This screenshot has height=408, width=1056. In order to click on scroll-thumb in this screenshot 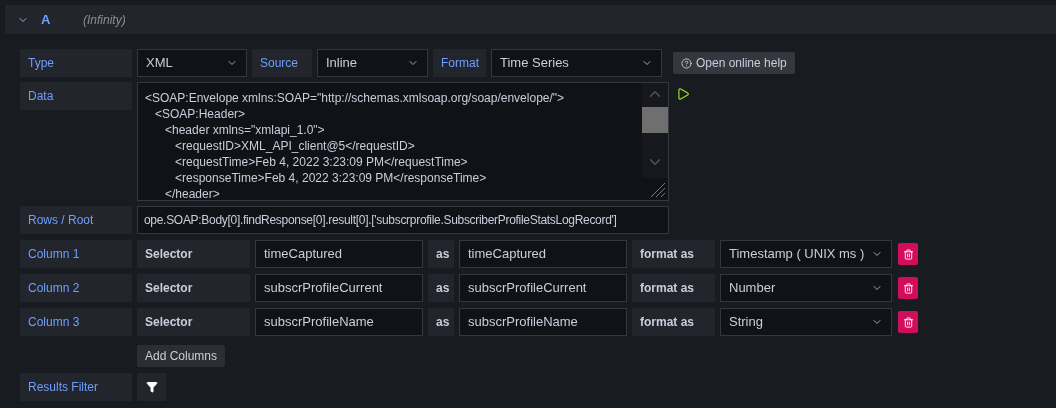, I will do `click(655, 120)`.